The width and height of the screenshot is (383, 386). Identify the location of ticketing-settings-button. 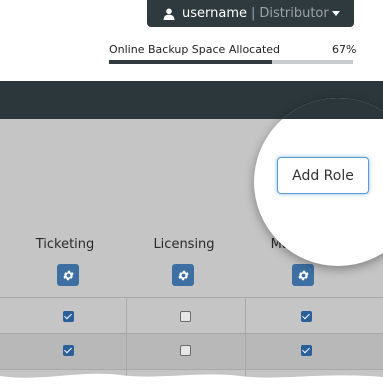
(68, 275).